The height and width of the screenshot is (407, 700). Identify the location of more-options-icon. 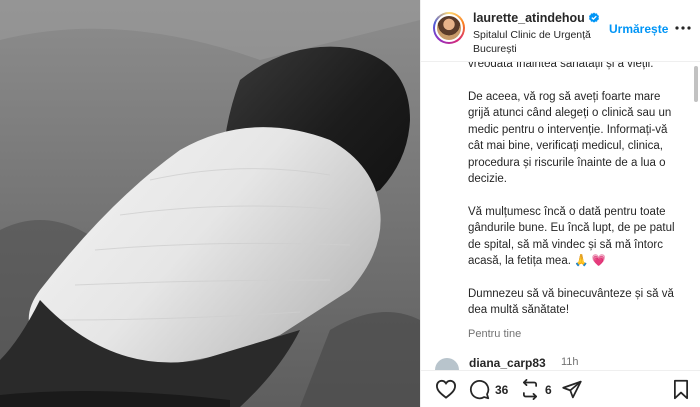
(683, 28).